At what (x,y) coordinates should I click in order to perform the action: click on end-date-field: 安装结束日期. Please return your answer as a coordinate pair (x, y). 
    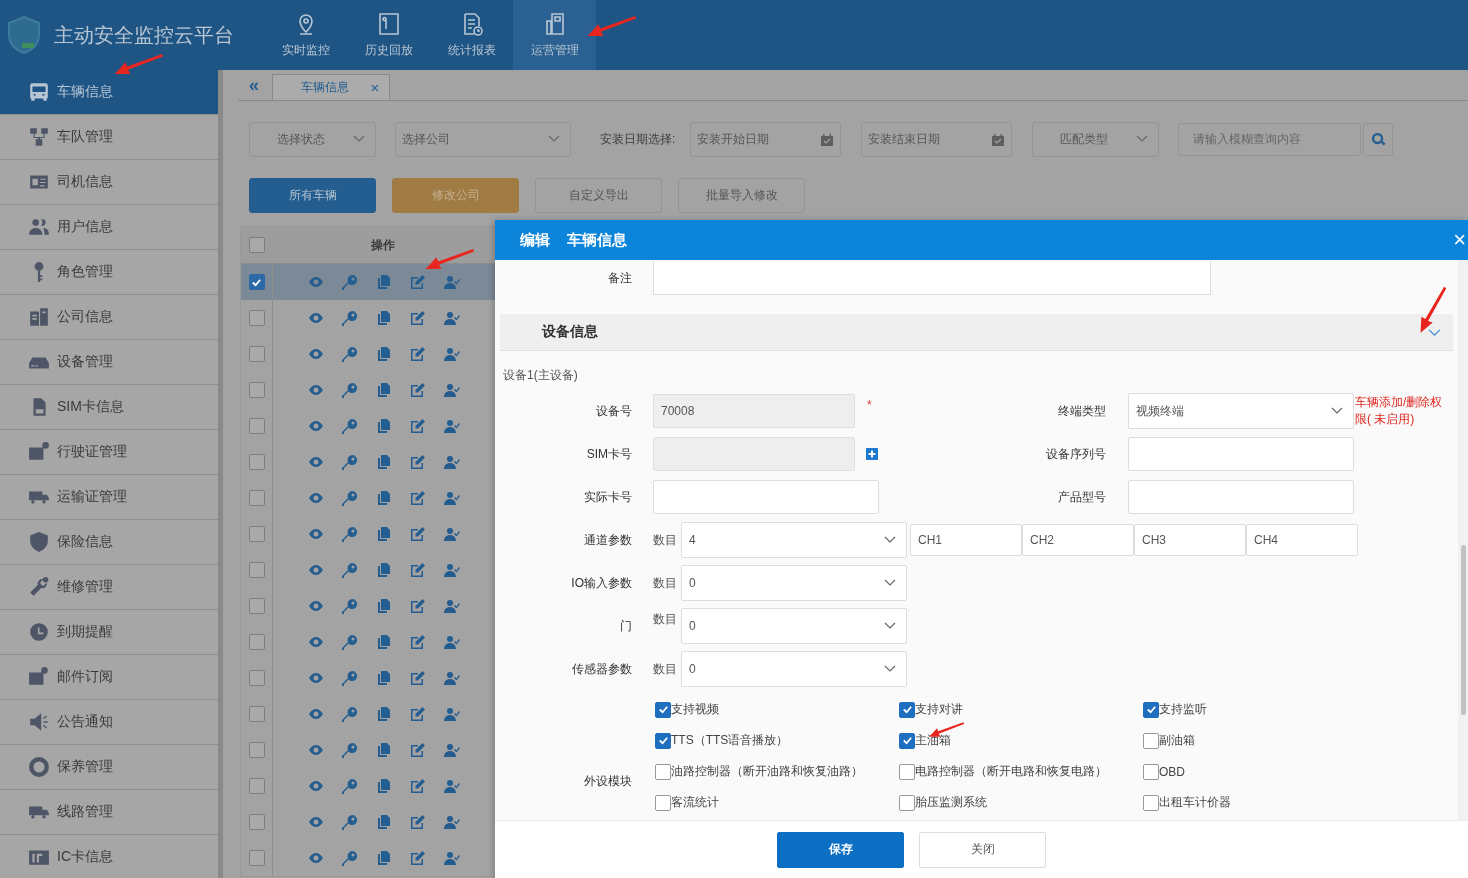
    Looking at the image, I should click on (937, 139).